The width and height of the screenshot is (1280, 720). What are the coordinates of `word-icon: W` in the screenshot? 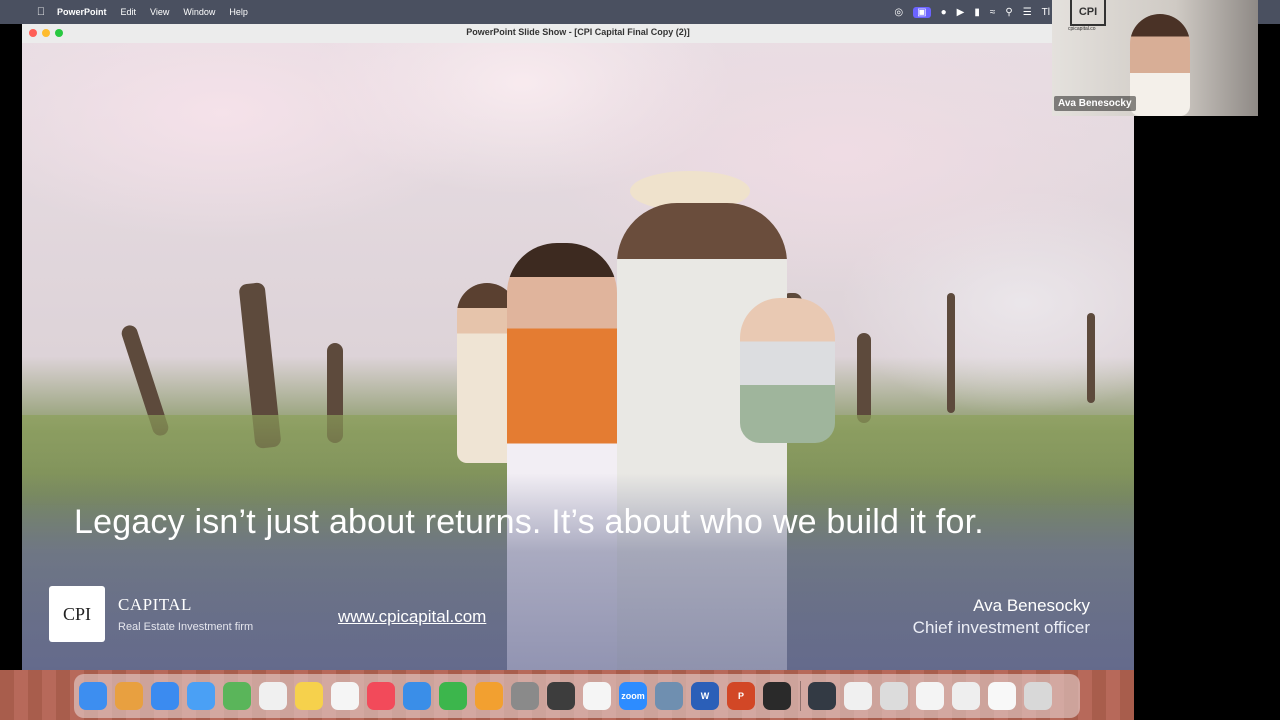 It's located at (705, 696).